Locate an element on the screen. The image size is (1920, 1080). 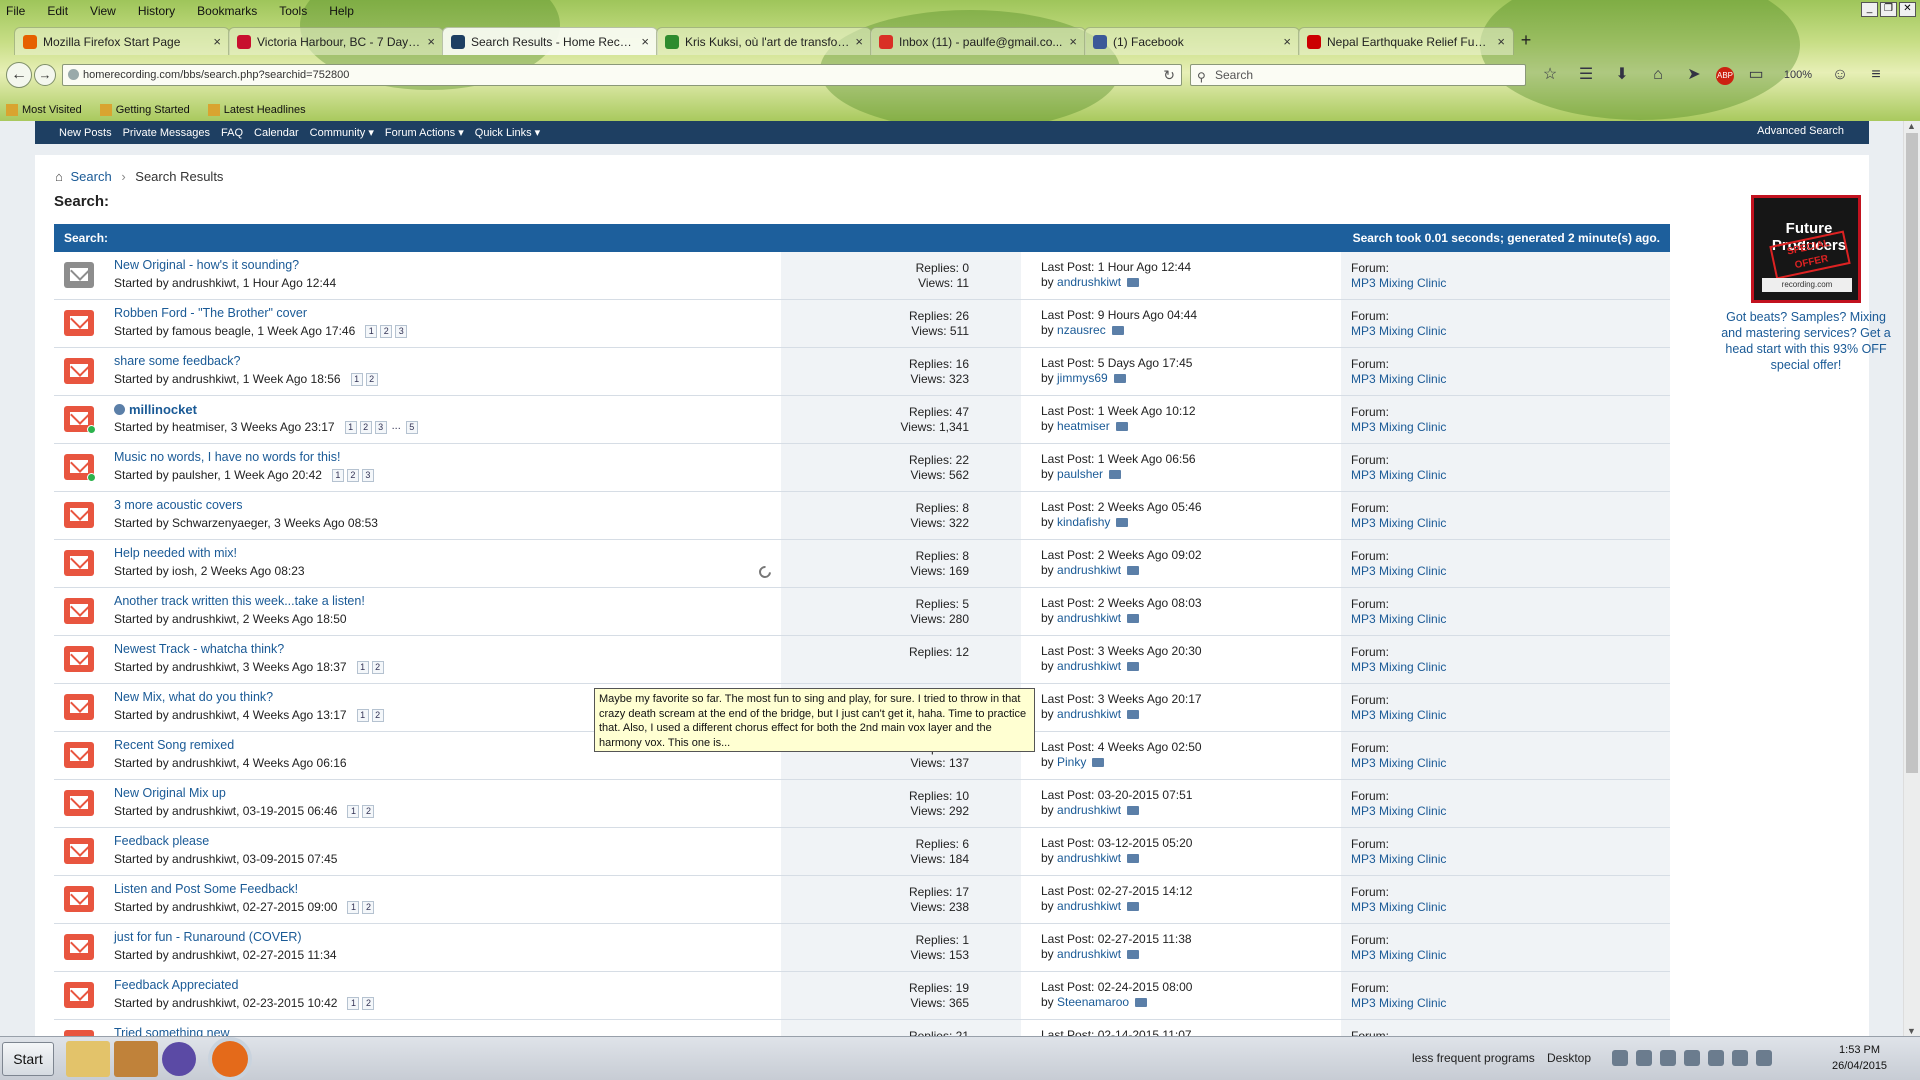
thread-title-link: just for fun - Runaround (COVER) is located at coordinates (208, 937).